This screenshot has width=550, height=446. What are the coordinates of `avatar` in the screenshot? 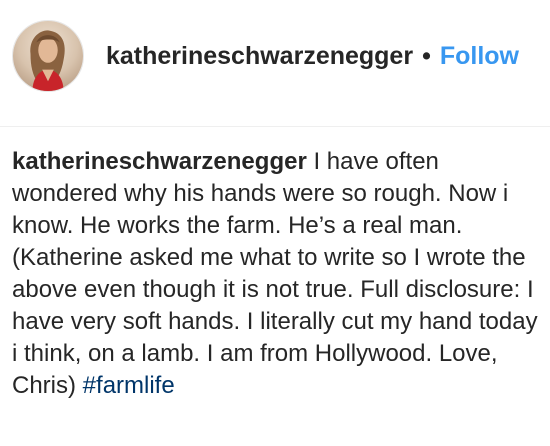 It's located at (48, 56).